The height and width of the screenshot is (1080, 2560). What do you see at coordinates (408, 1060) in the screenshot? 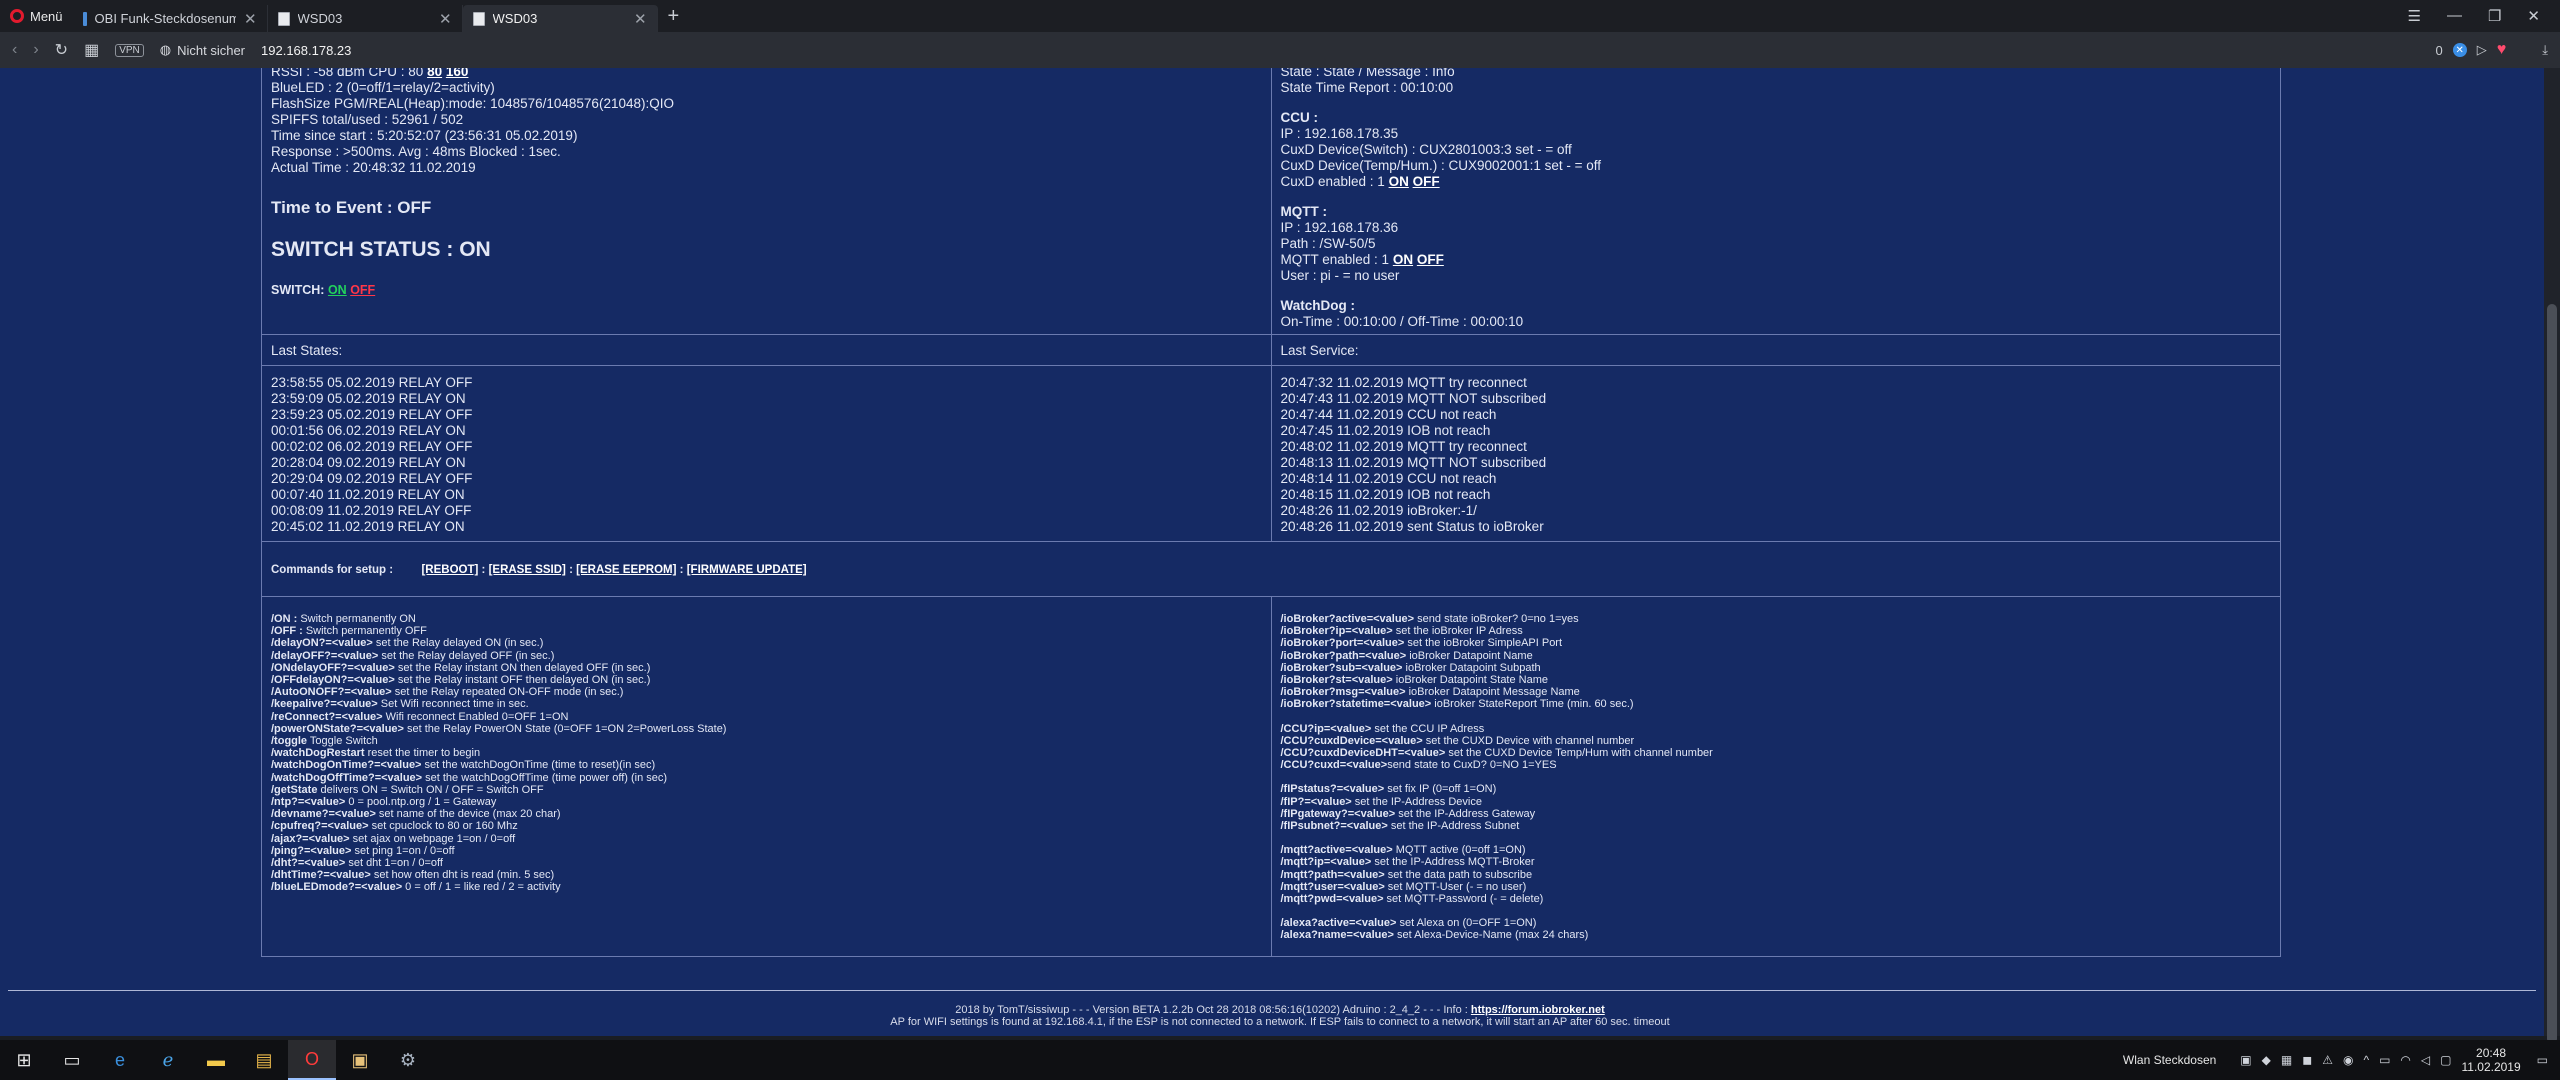
I see `settings-app-icon: ⚙` at bounding box center [408, 1060].